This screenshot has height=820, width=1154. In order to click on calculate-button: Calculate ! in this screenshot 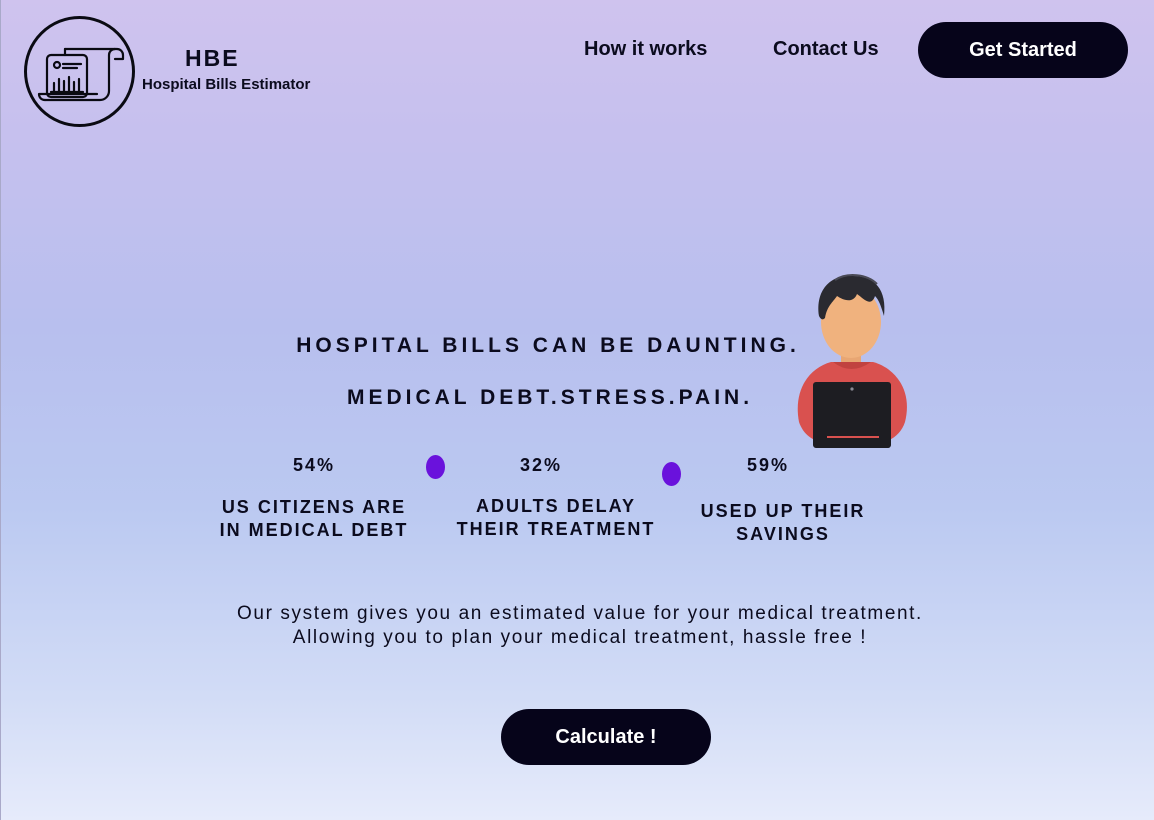, I will do `click(606, 737)`.